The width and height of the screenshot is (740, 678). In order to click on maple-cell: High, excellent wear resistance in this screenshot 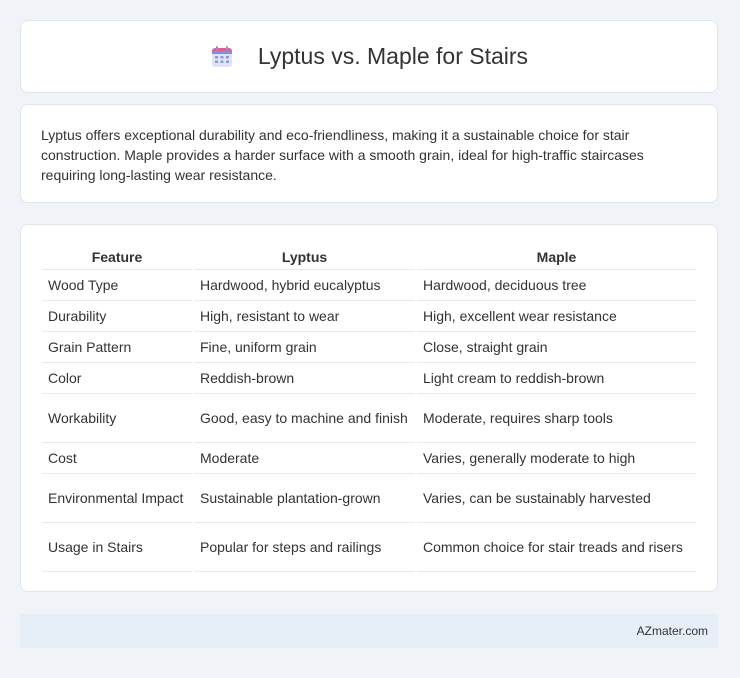, I will do `click(556, 316)`.